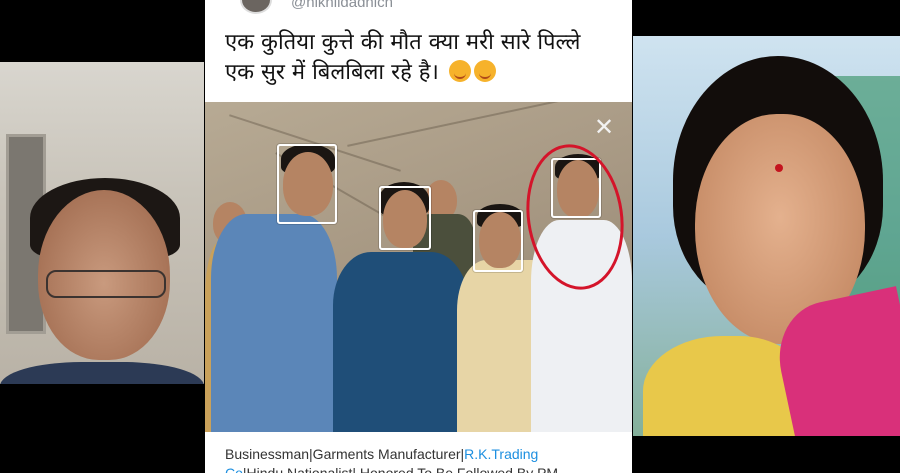  What do you see at coordinates (501, 454) in the screenshot?
I see `bio-link: R.K.Trading` at bounding box center [501, 454].